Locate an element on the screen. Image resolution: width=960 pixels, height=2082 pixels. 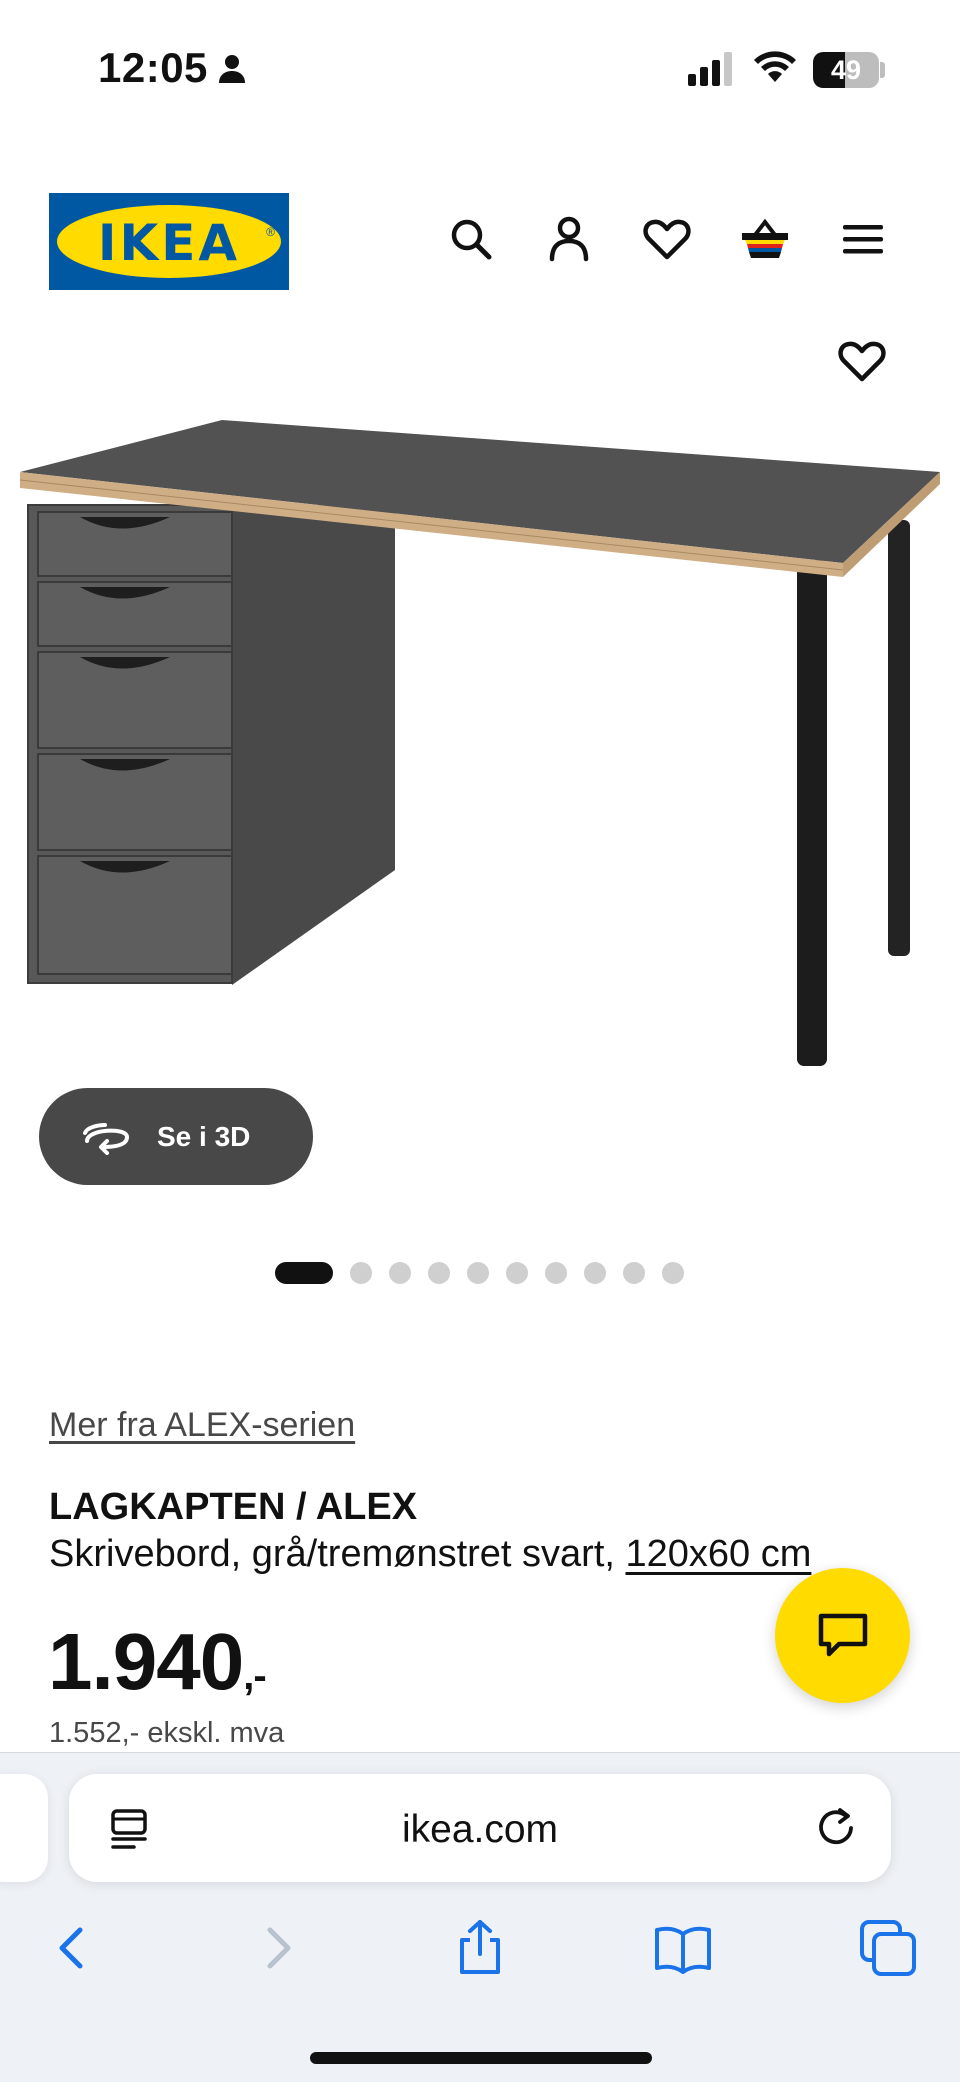
url-text: ikea.com is located at coordinates (480, 1830).